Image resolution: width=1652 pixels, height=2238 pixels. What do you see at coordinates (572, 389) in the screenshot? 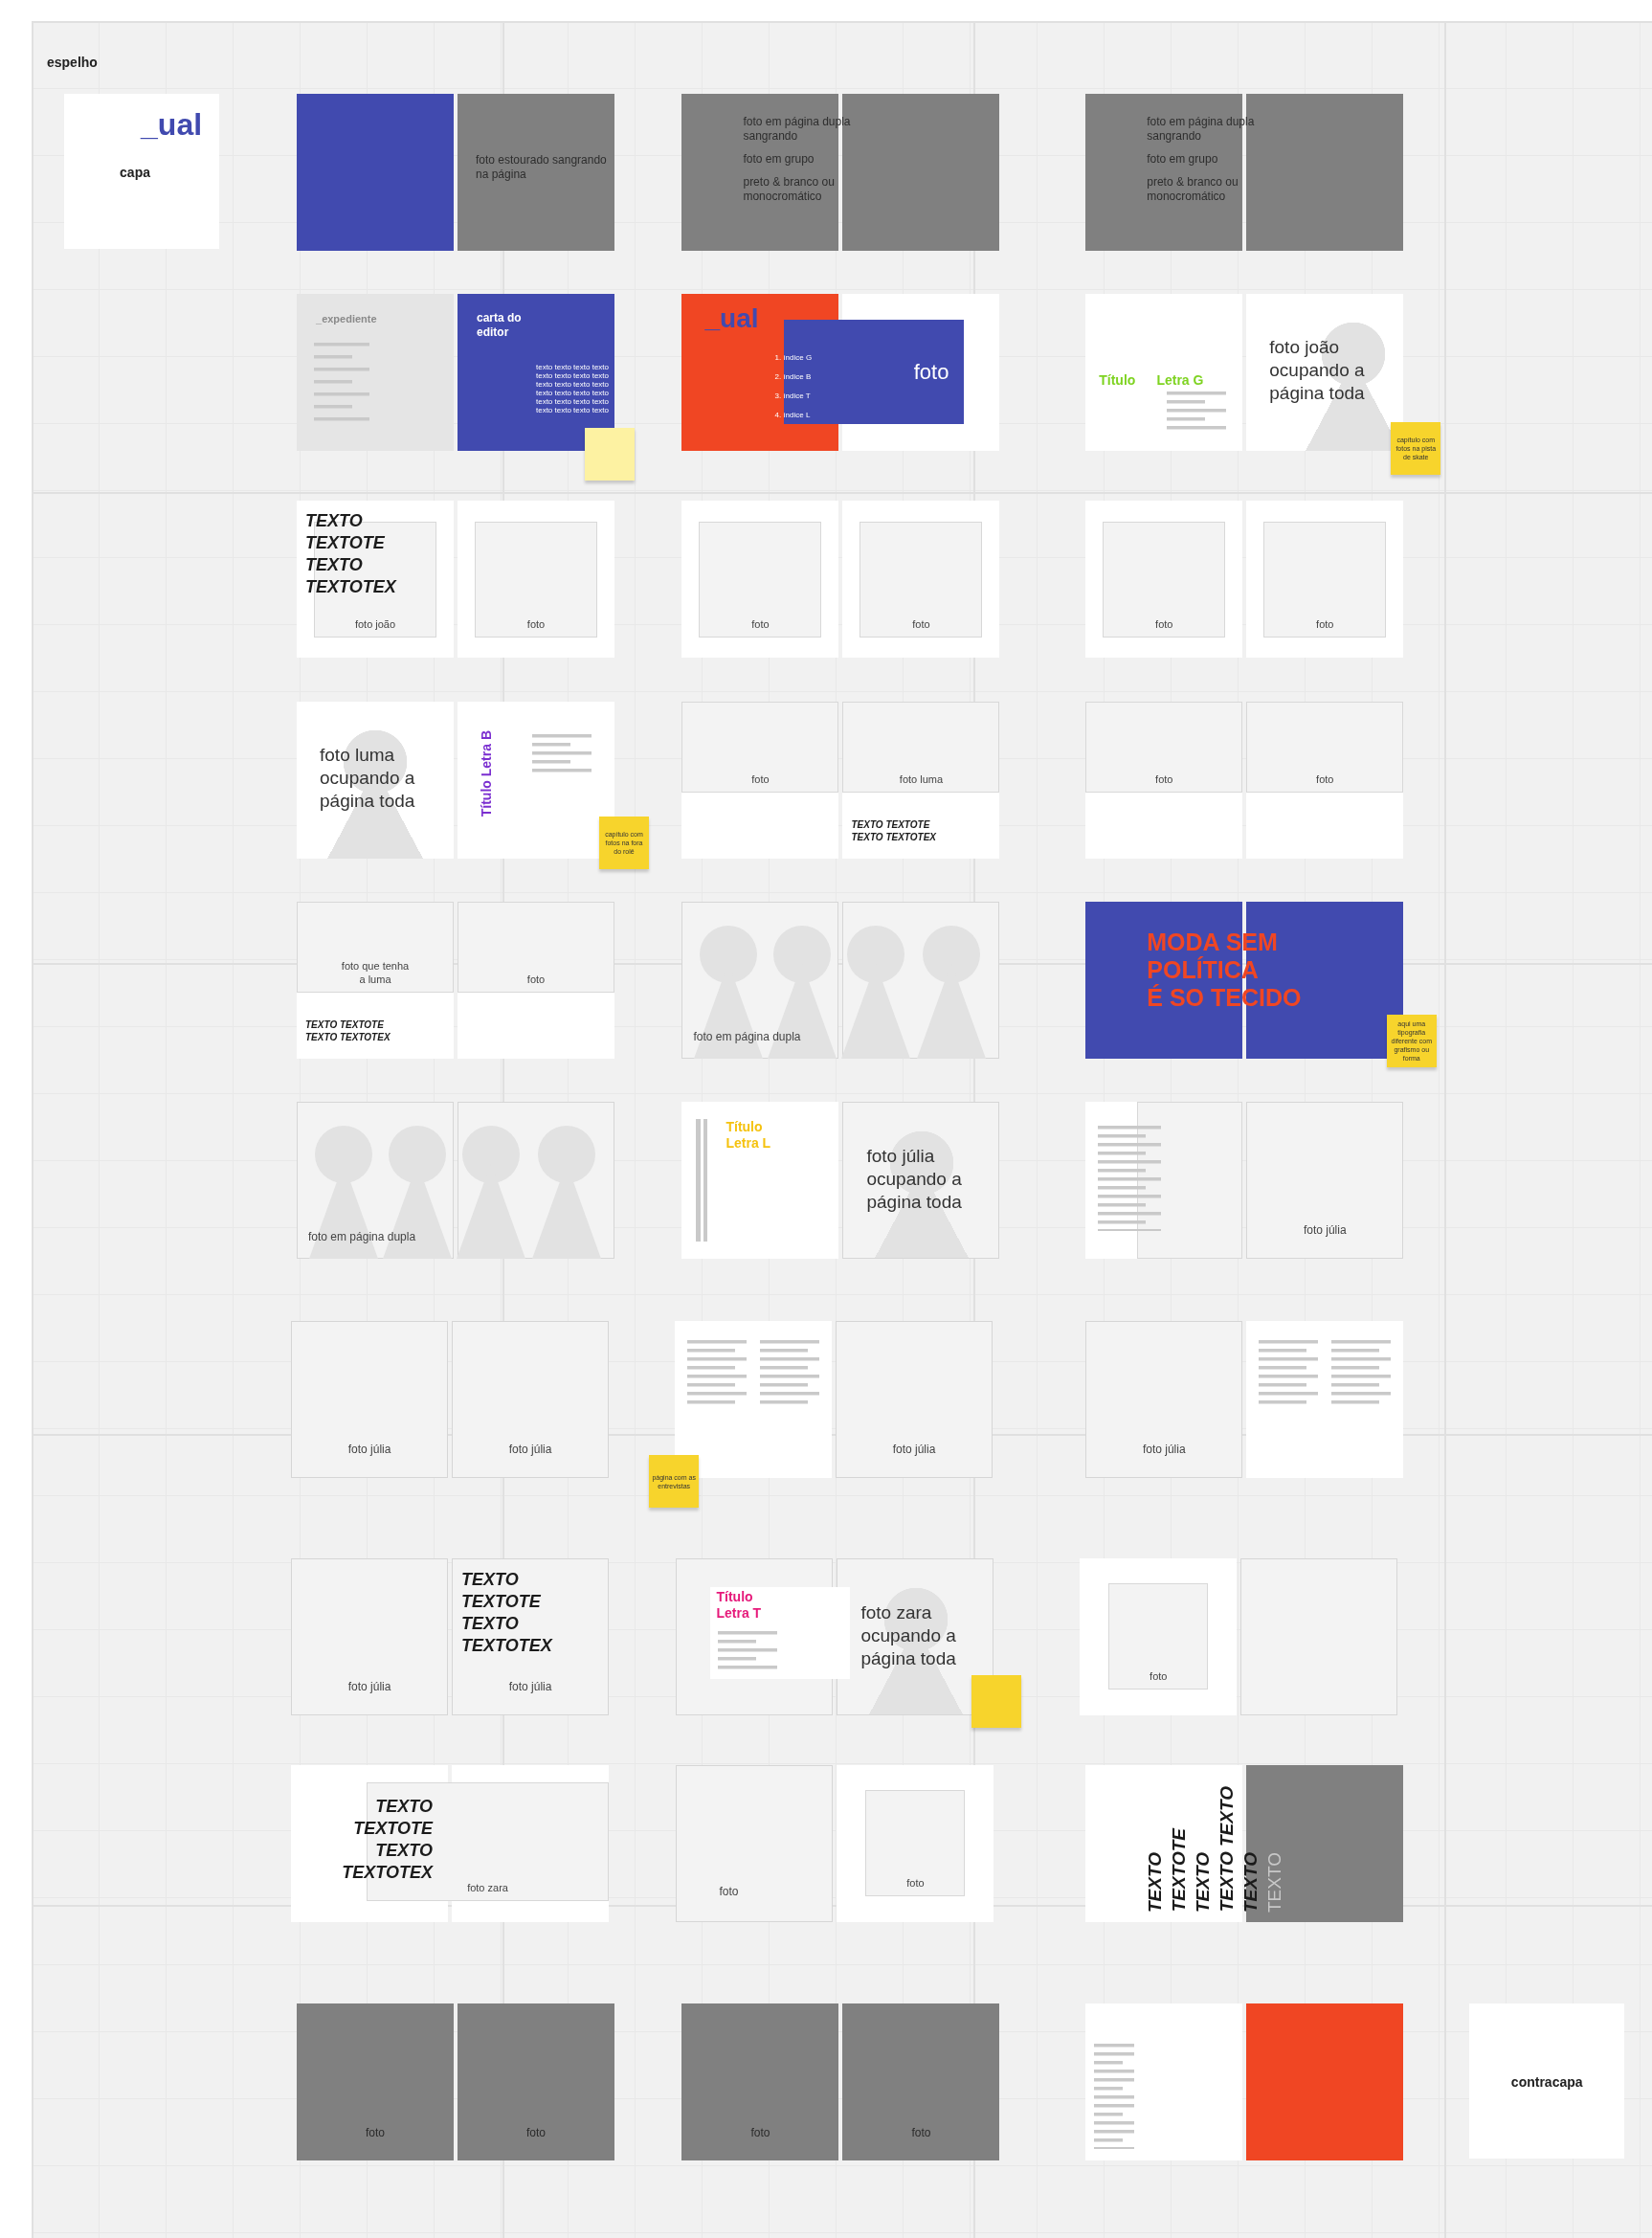
I see `filler-text: texto texto texto texto texto texto texto texto texto texto texto texto texto texto texto texto texto texto texto texto texto texto texto texto` at bounding box center [572, 389].